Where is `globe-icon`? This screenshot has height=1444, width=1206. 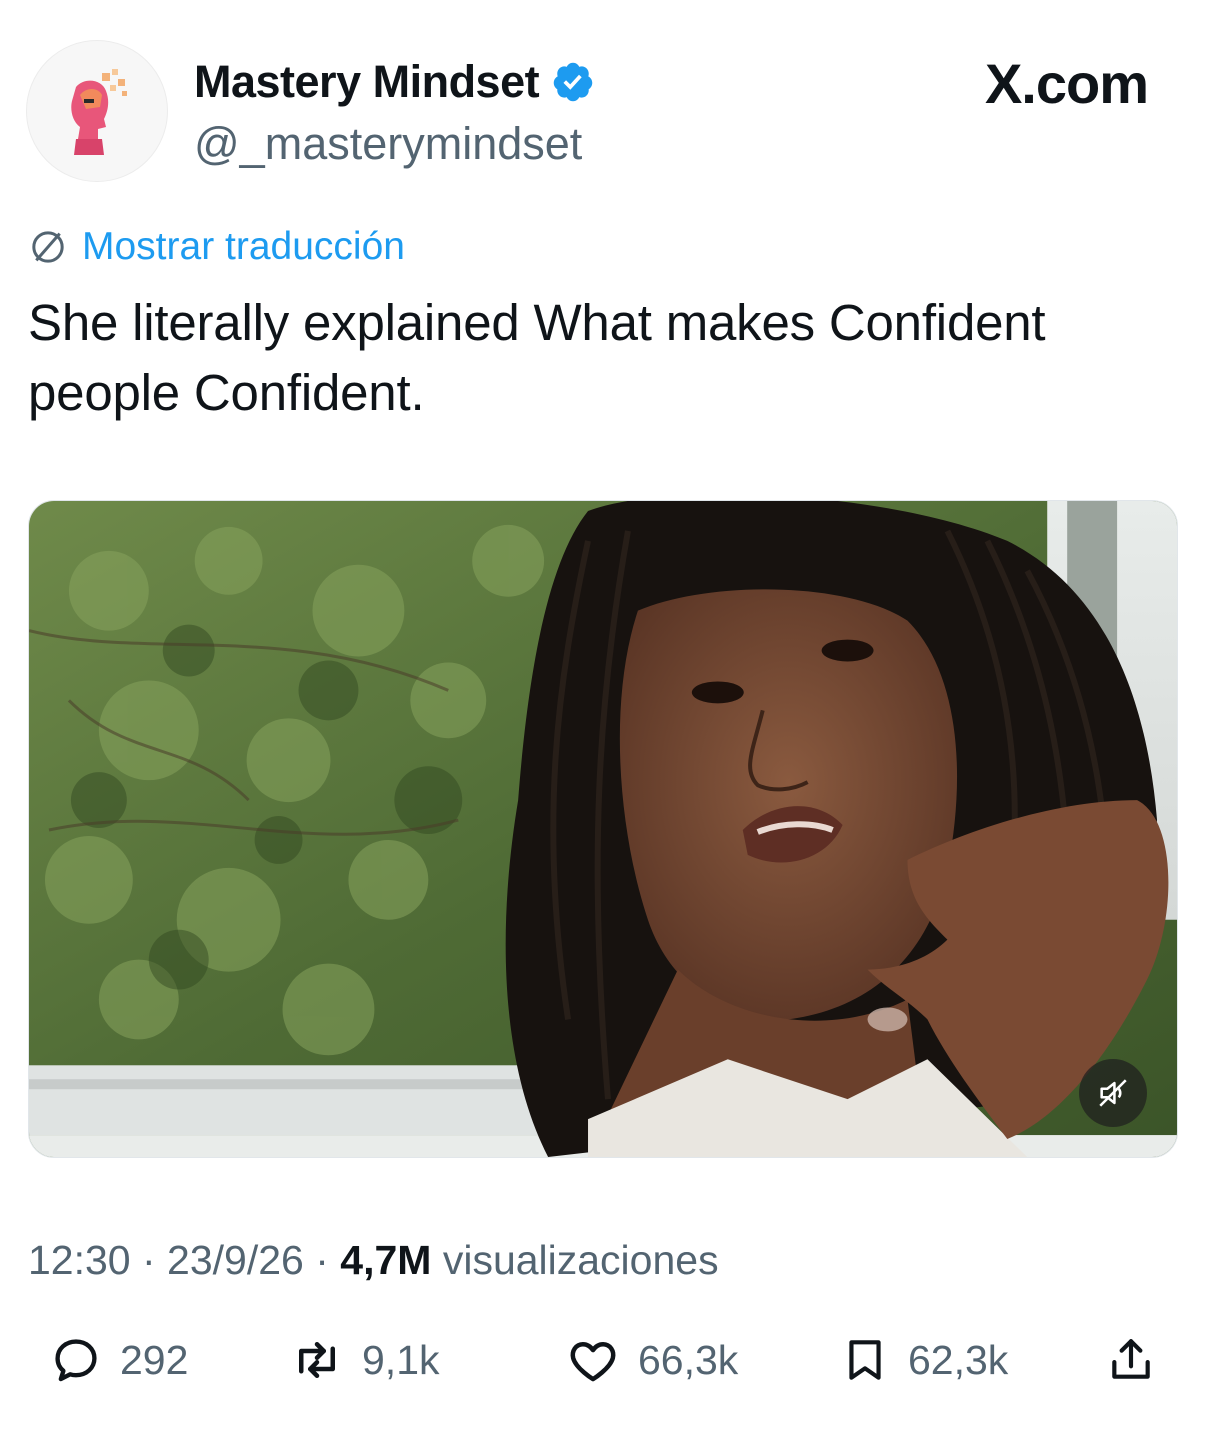
globe-icon is located at coordinates (48, 247).